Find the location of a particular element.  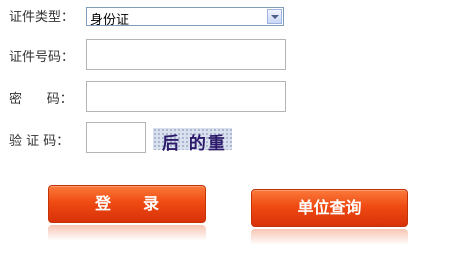

captcha-image: 后 的重 is located at coordinates (192, 141).